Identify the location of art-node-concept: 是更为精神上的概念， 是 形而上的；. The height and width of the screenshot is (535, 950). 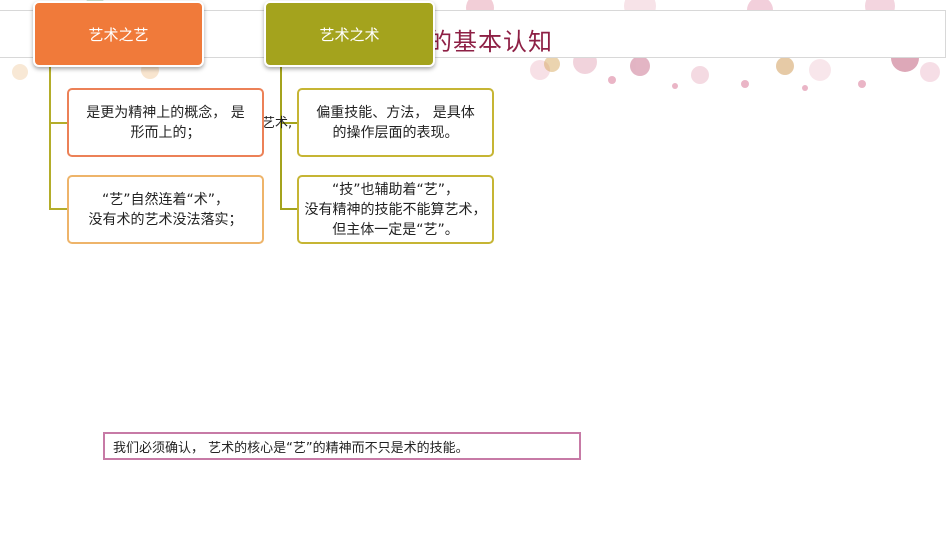
(165, 122).